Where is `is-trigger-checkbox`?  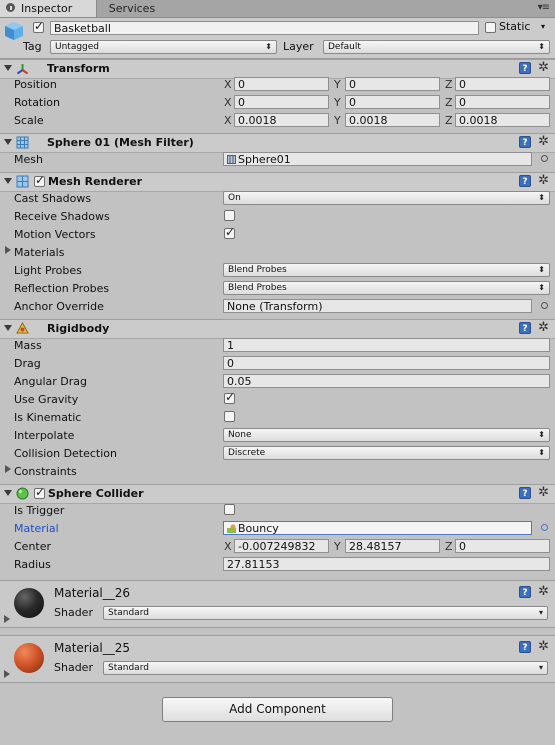
is-trigger-checkbox is located at coordinates (229, 509).